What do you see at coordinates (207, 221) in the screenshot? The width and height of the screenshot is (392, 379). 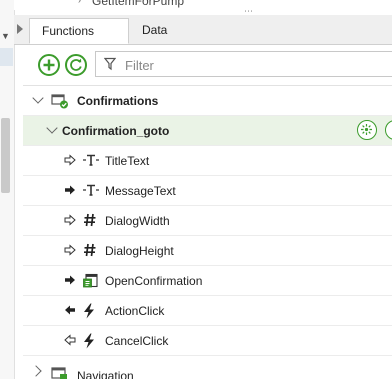 I see `tree-item: DialogWidth` at bounding box center [207, 221].